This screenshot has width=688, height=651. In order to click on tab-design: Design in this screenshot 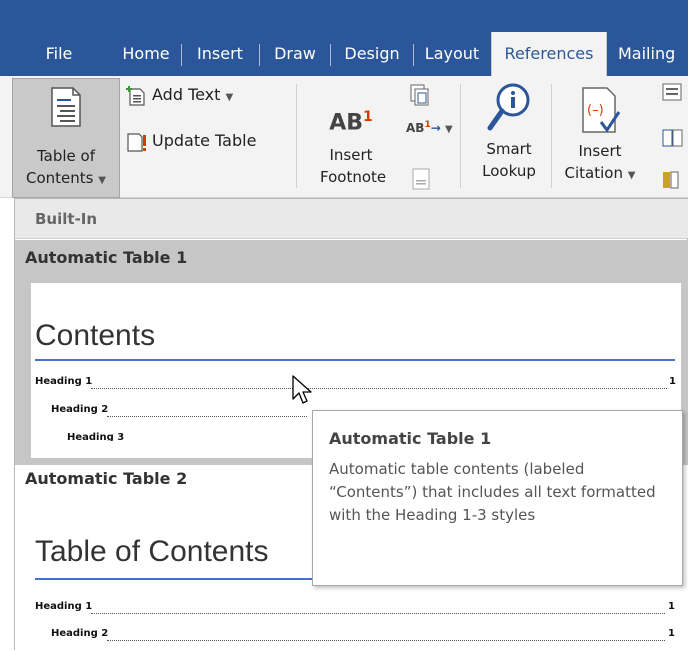, I will do `click(372, 54)`.